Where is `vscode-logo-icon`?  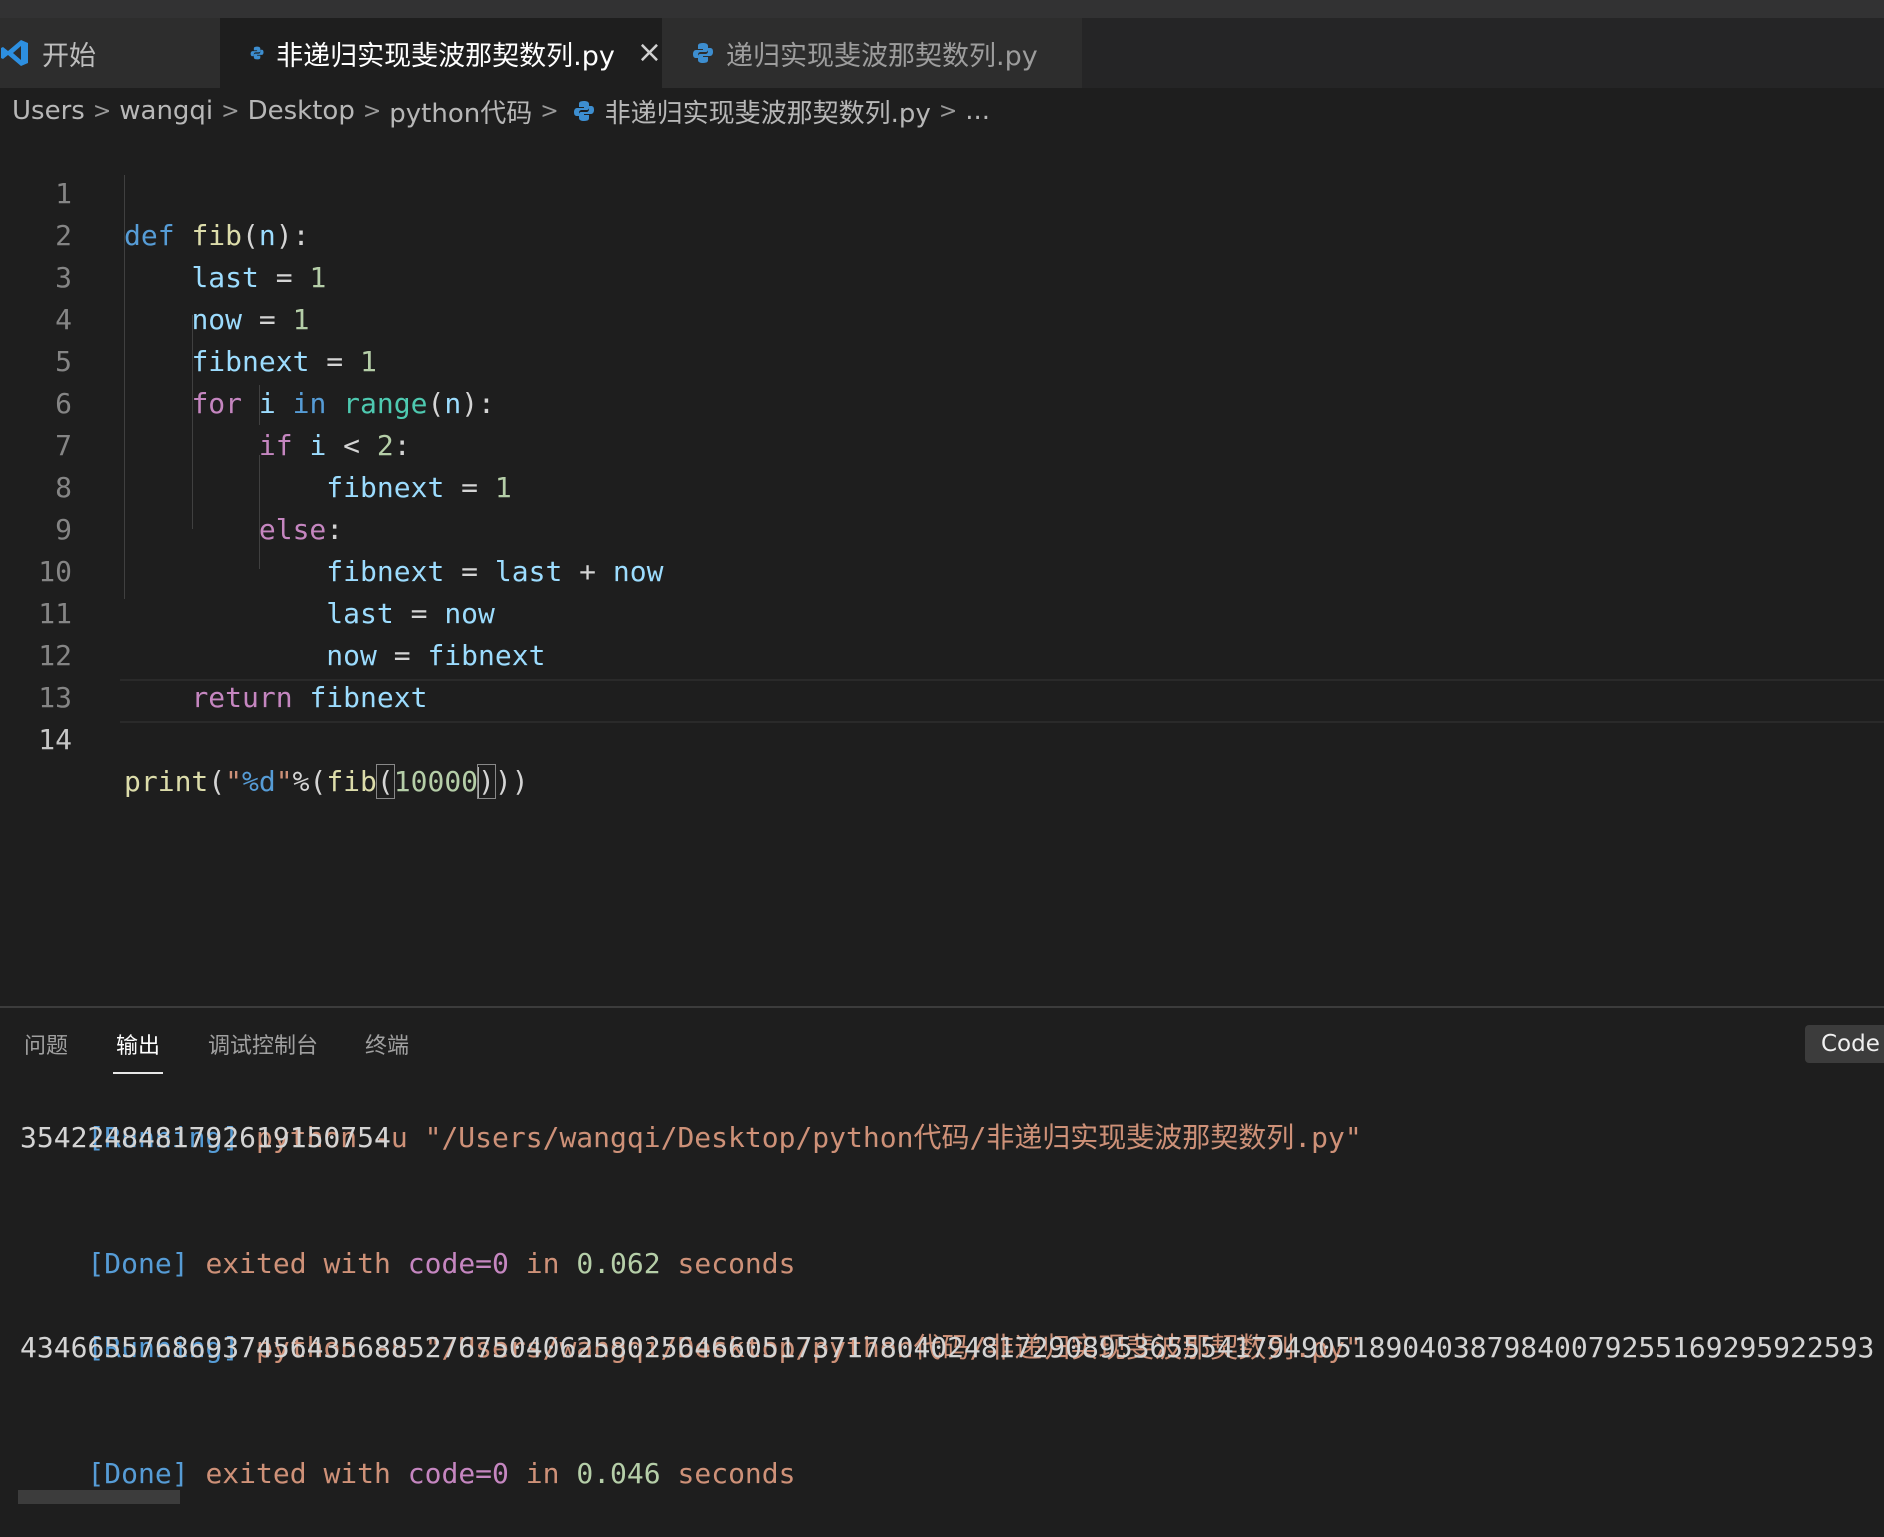 vscode-logo-icon is located at coordinates (14, 53).